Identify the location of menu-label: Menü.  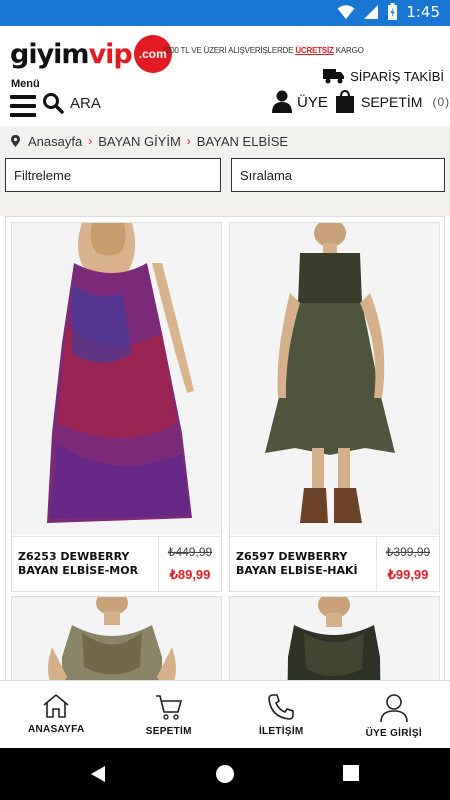
(25, 84).